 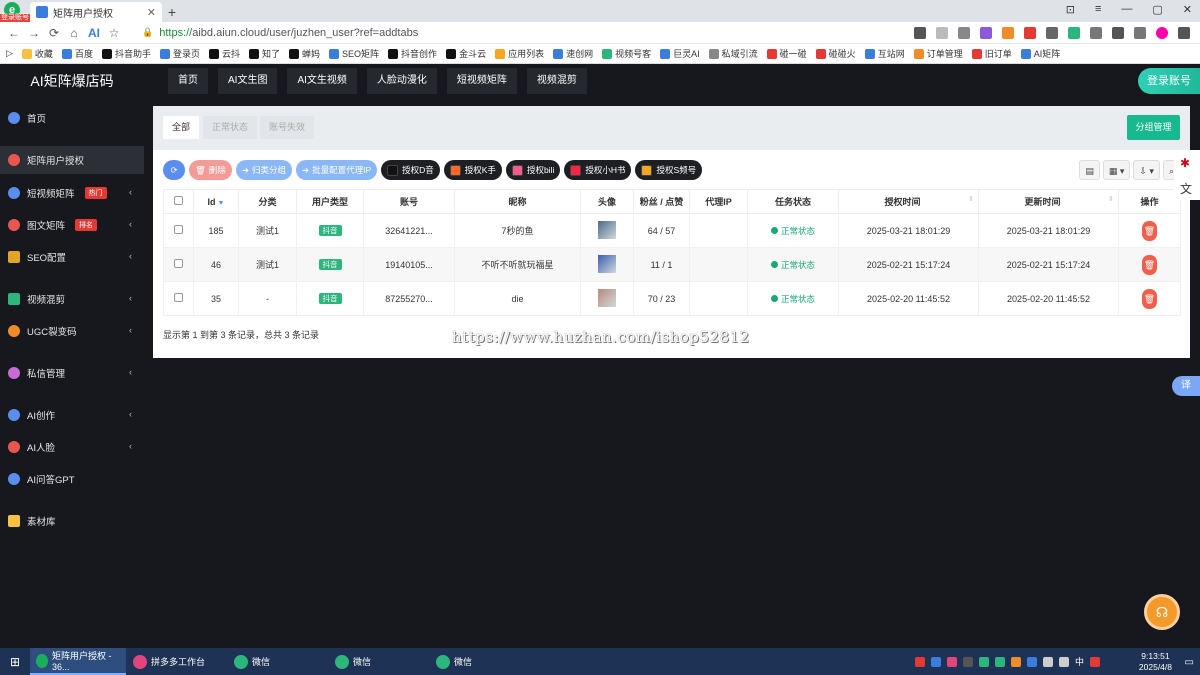 I want to click on delete-button: 🗑 删除, so click(x=210, y=170).